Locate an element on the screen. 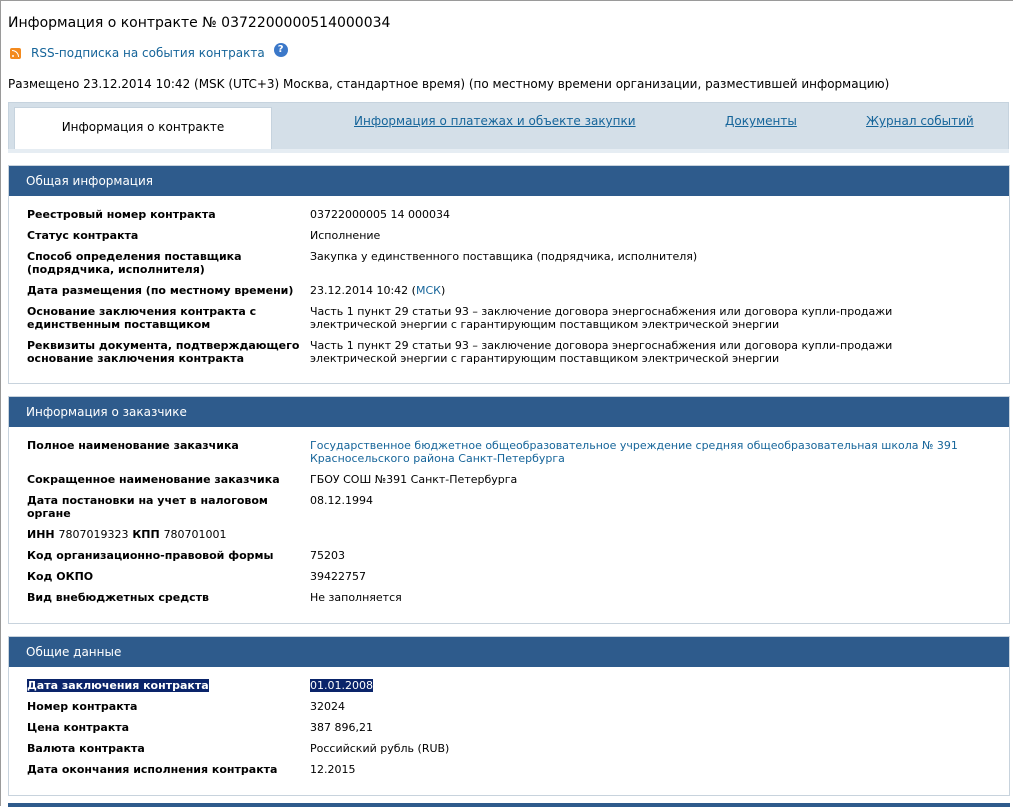 The image size is (1013, 807). info-row: Валюта контракта Российский рубль (RUB) is located at coordinates (509, 748).